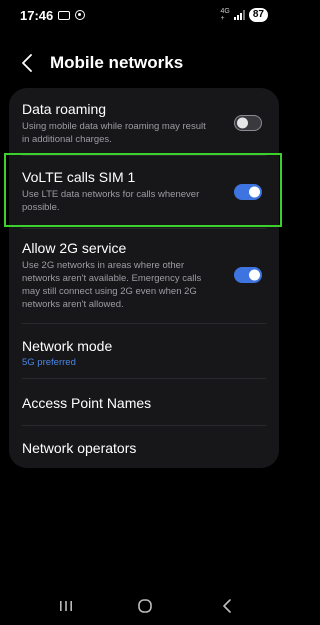 The image size is (320, 625). What do you see at coordinates (74, 248) in the screenshot?
I see `allow-2g-title: Allow 2G service` at bounding box center [74, 248].